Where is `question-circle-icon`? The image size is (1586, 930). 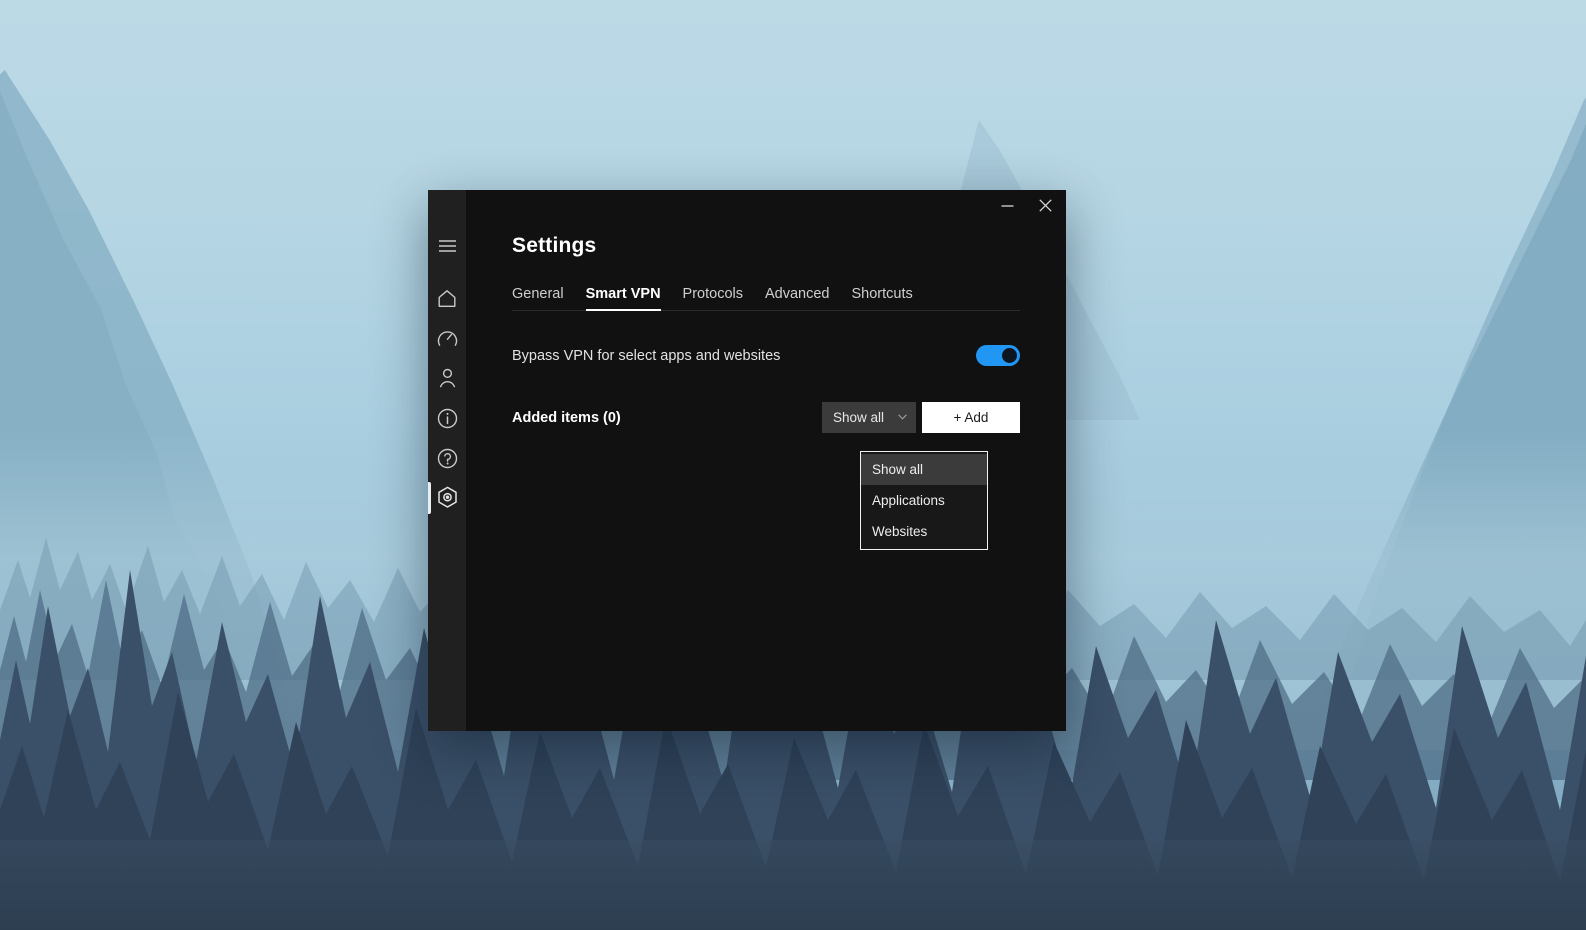
question-circle-icon is located at coordinates (447, 458).